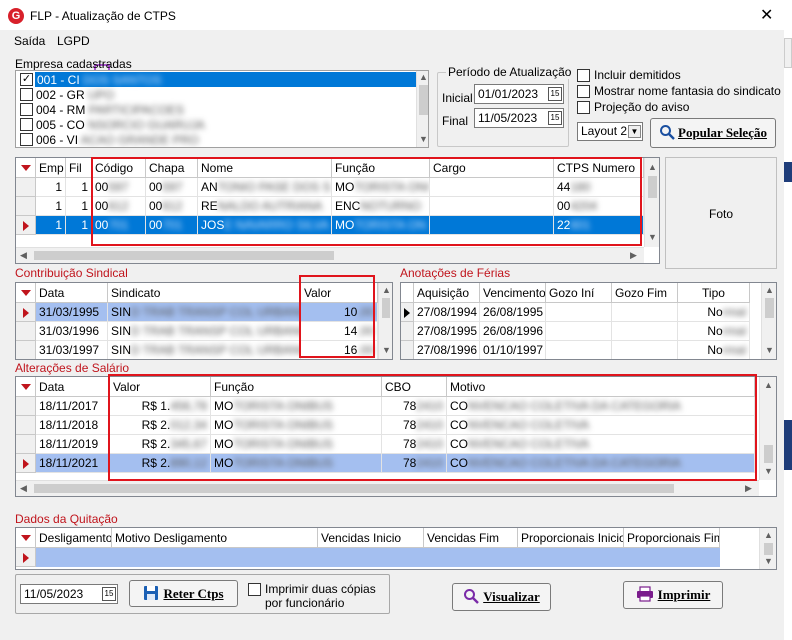  Describe the element at coordinates (378, 557) in the screenshot. I see `quitacao-empty-row` at that location.